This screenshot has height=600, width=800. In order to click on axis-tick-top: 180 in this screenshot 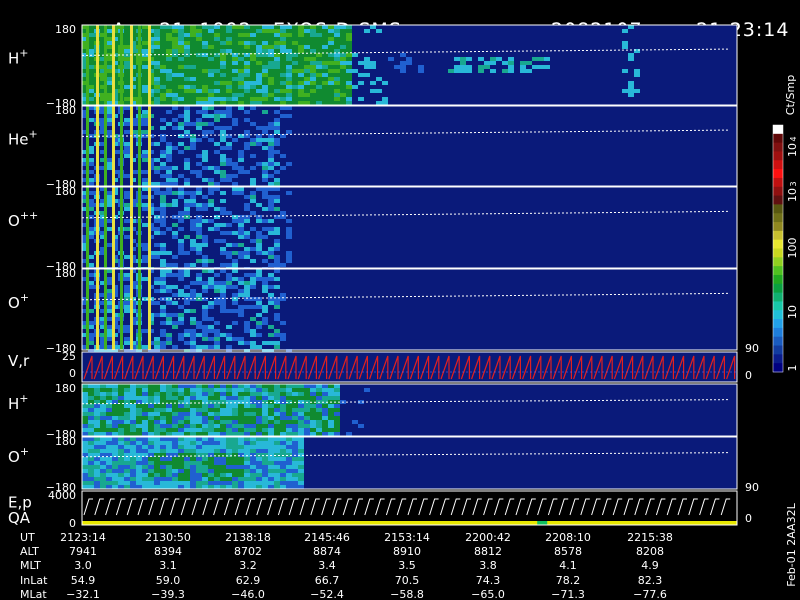, I will do `click(65, 273)`.